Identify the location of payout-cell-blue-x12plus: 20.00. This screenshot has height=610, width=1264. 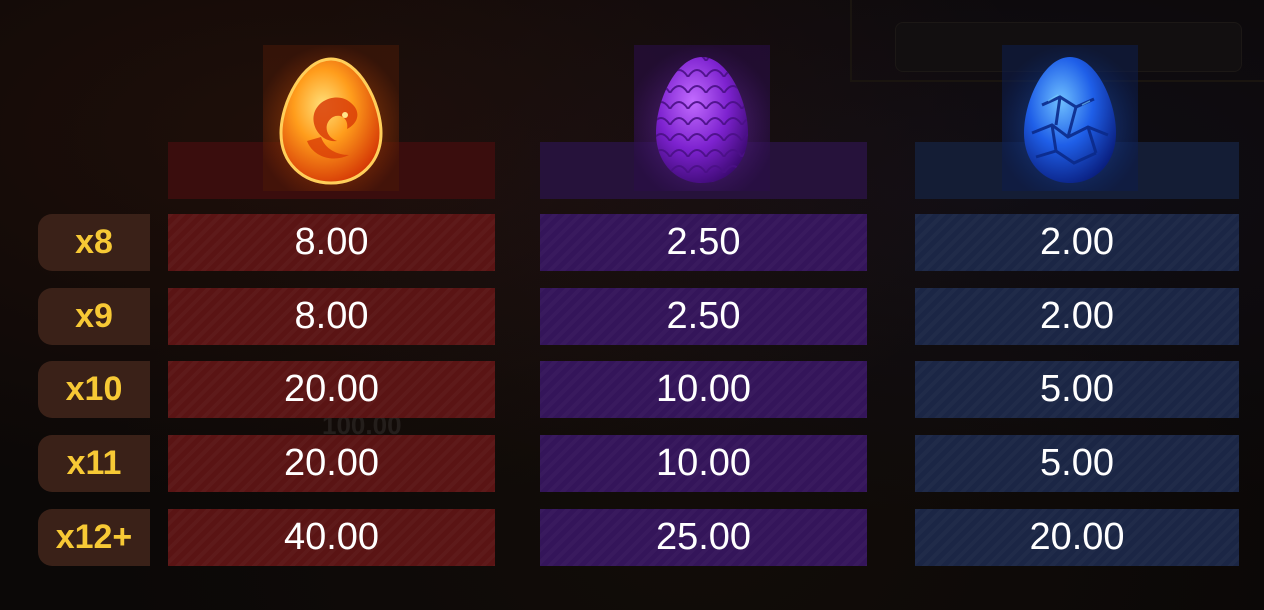
(1077, 537).